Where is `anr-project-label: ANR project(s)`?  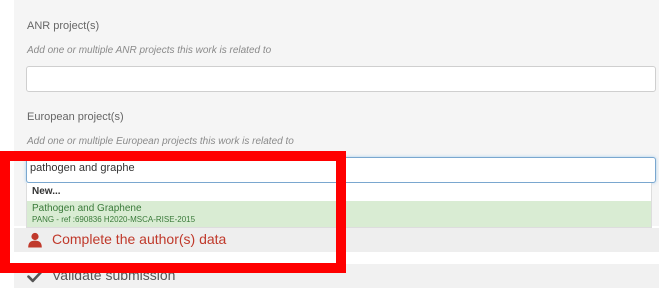 anr-project-label: ANR project(s) is located at coordinates (63, 26).